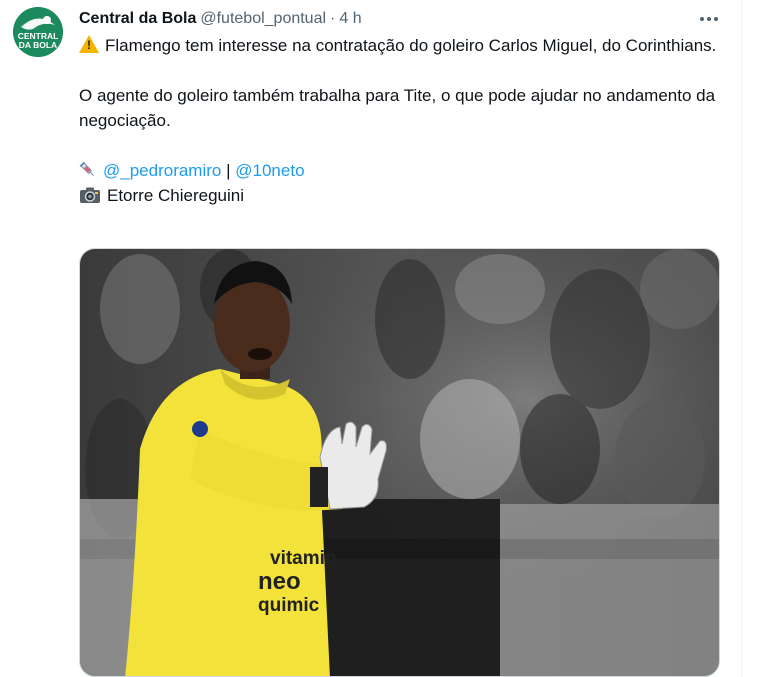 The width and height of the screenshot is (757, 677). Describe the element at coordinates (709, 19) in the screenshot. I see `more-options-button` at that location.